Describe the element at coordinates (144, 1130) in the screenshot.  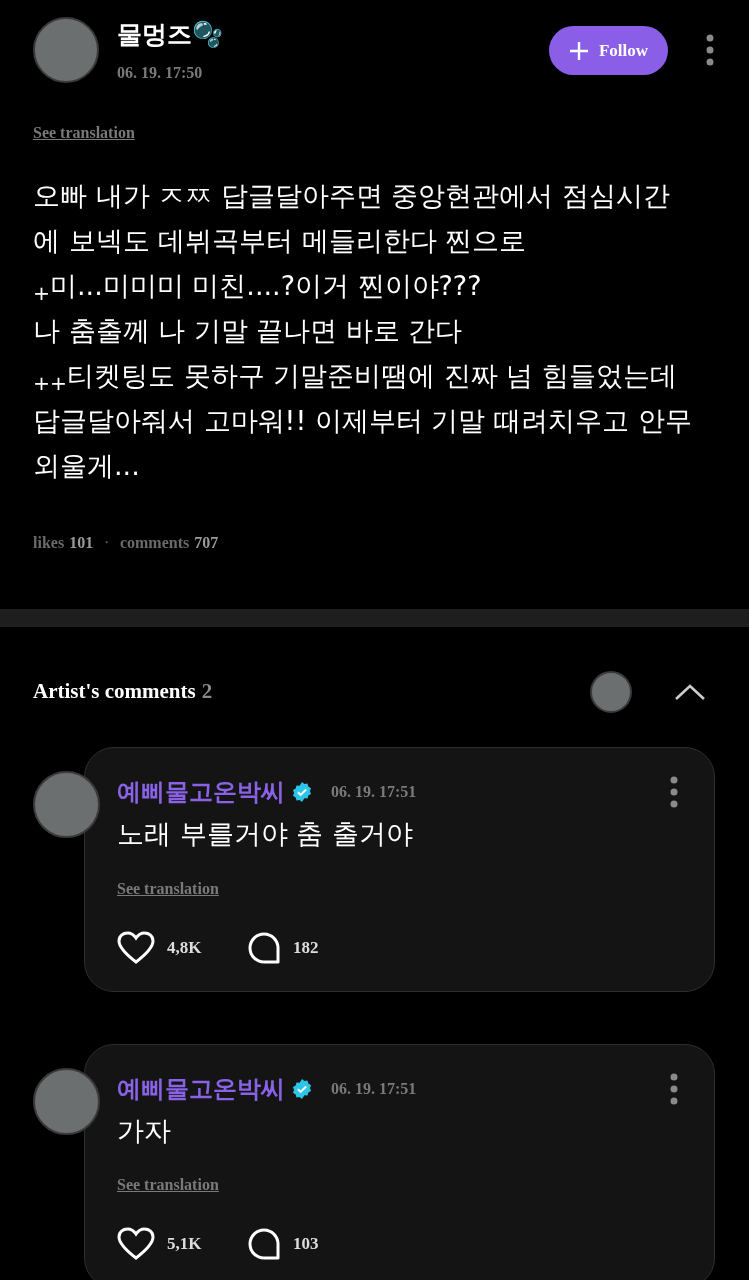
I see `comment-text: 가자` at that location.